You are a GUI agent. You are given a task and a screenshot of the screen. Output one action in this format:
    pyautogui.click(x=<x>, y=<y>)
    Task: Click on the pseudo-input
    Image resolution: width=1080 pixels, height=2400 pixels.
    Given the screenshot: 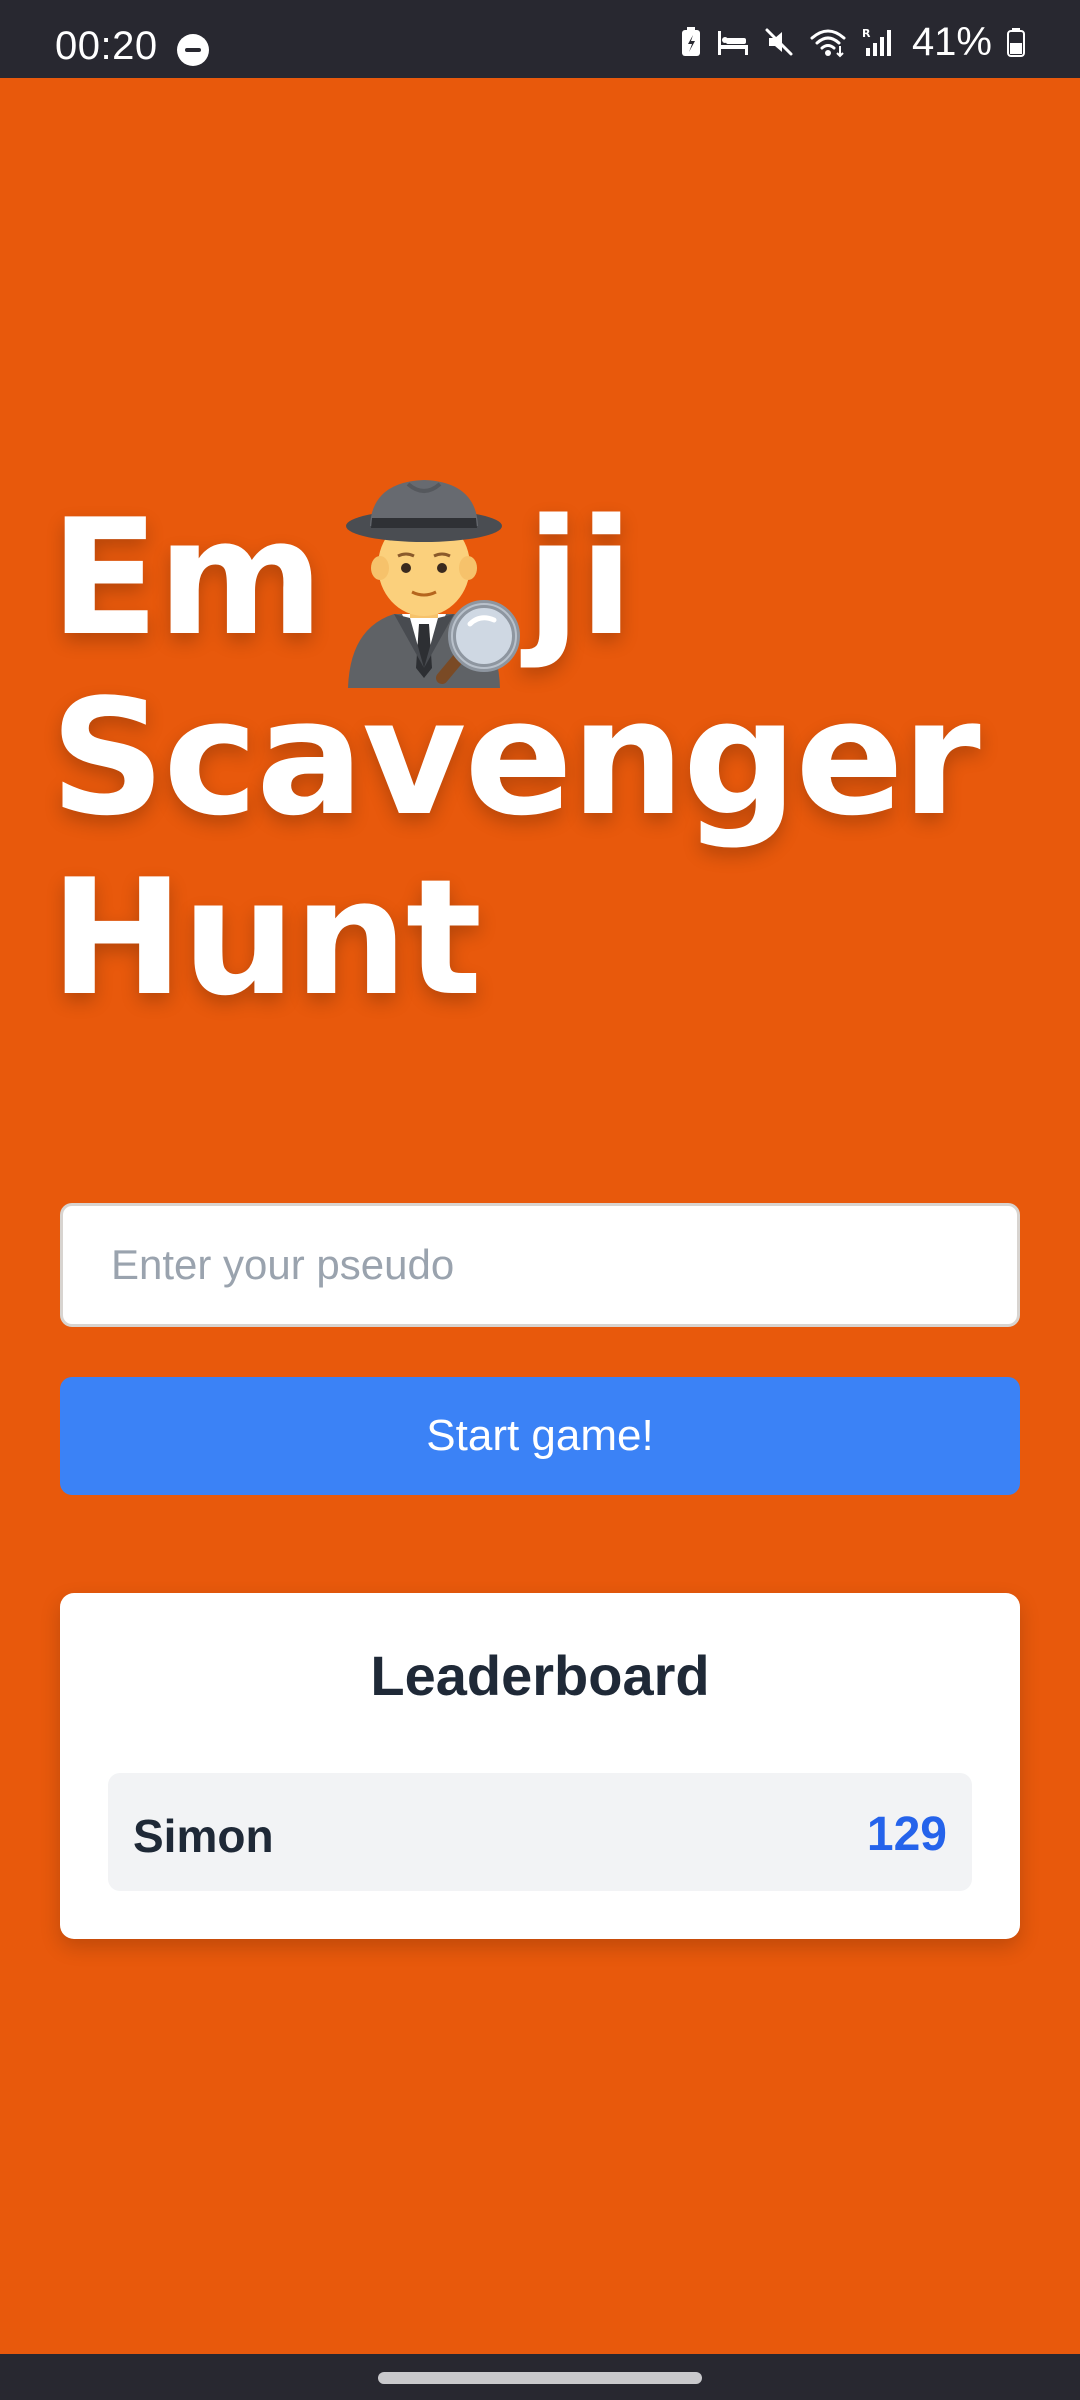 What is the action you would take?
    pyautogui.click(x=540, y=1265)
    